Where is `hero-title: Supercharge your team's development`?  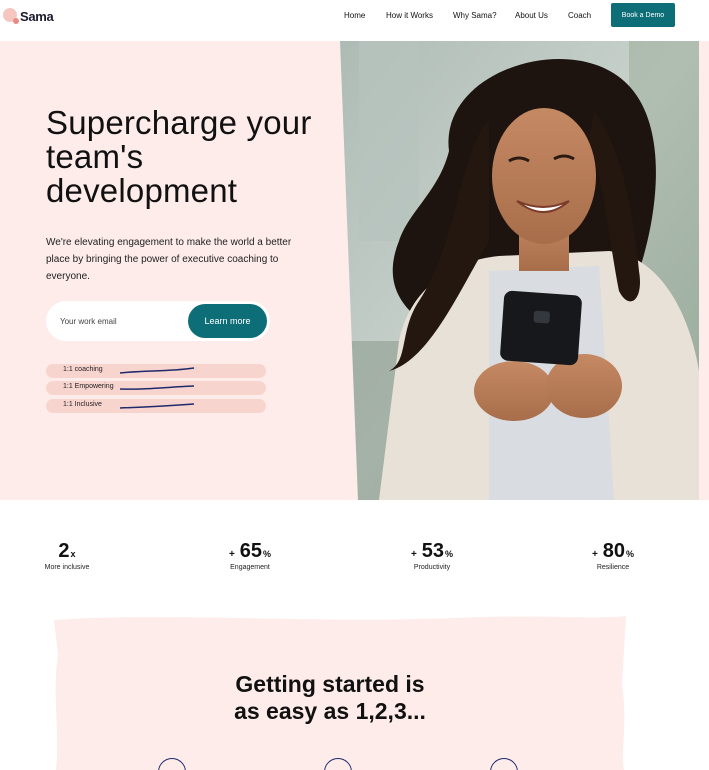
hero-title: Supercharge your team's development is located at coordinates (179, 156).